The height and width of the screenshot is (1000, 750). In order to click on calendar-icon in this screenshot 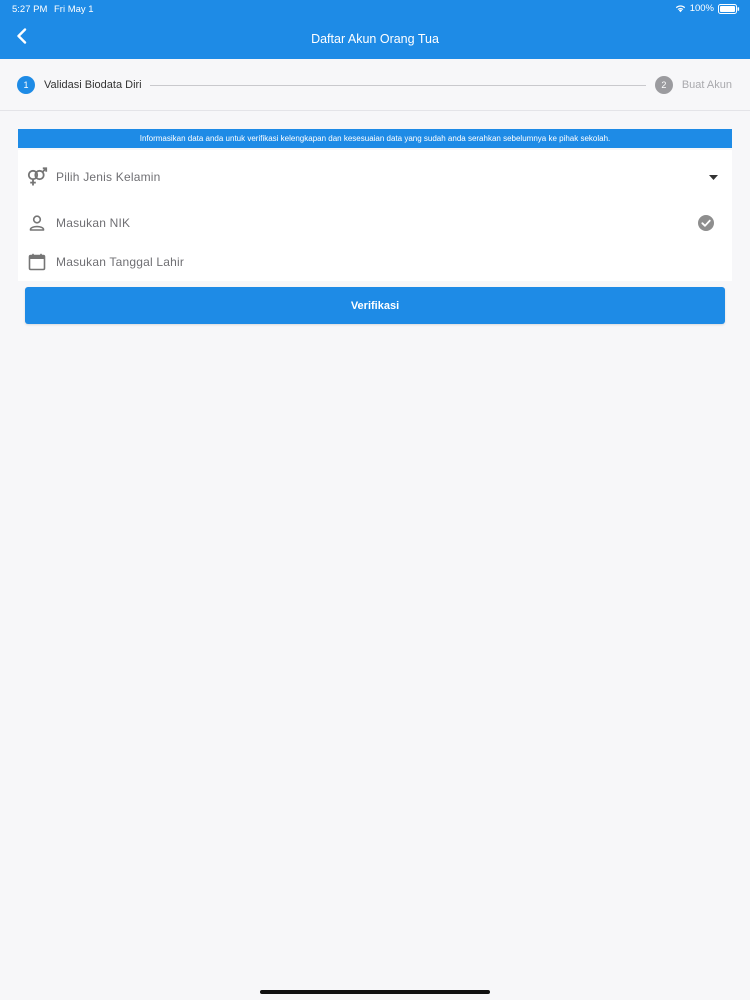, I will do `click(37, 262)`.